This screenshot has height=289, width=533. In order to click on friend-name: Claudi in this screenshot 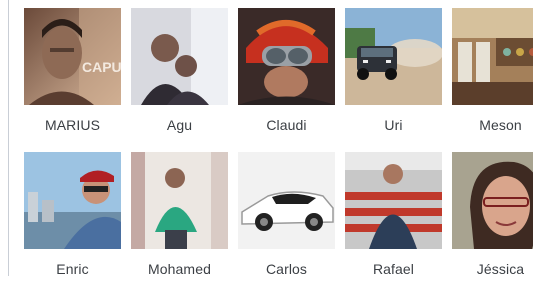, I will do `click(286, 125)`.